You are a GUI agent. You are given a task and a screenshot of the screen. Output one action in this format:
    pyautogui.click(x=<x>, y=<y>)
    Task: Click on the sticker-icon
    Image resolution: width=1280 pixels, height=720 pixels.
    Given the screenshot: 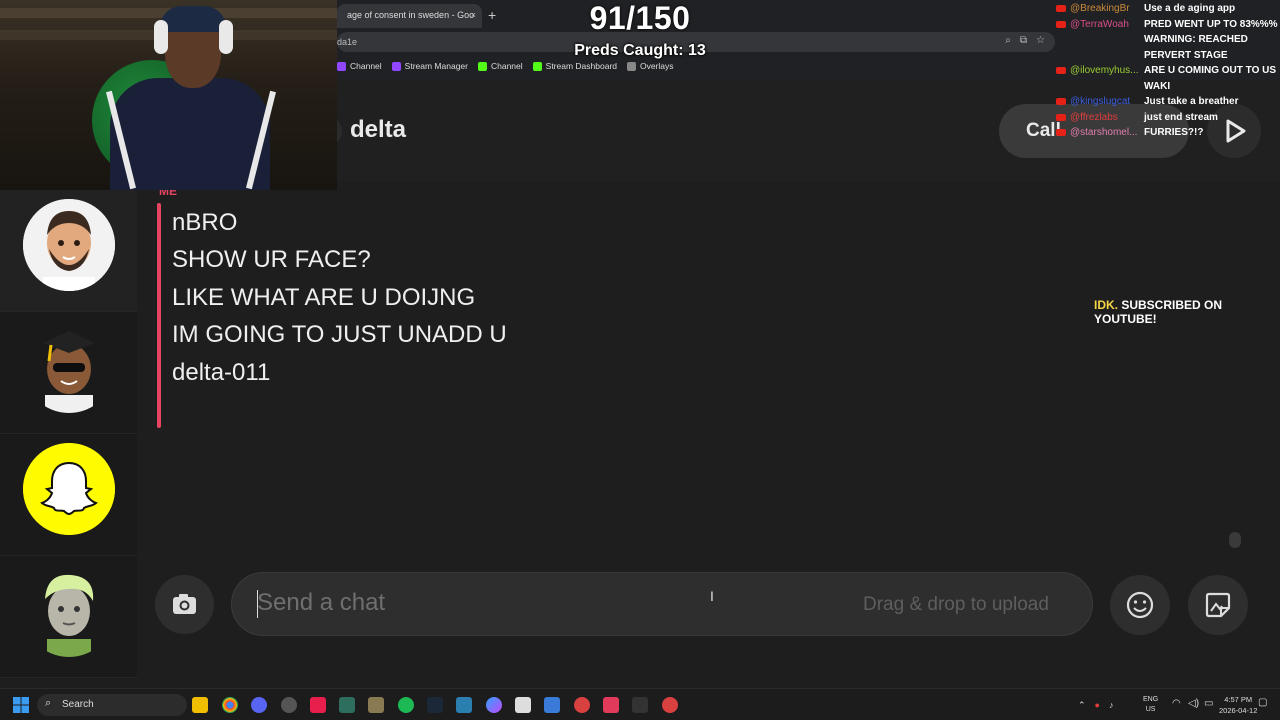 What is the action you would take?
    pyautogui.click(x=1218, y=605)
    